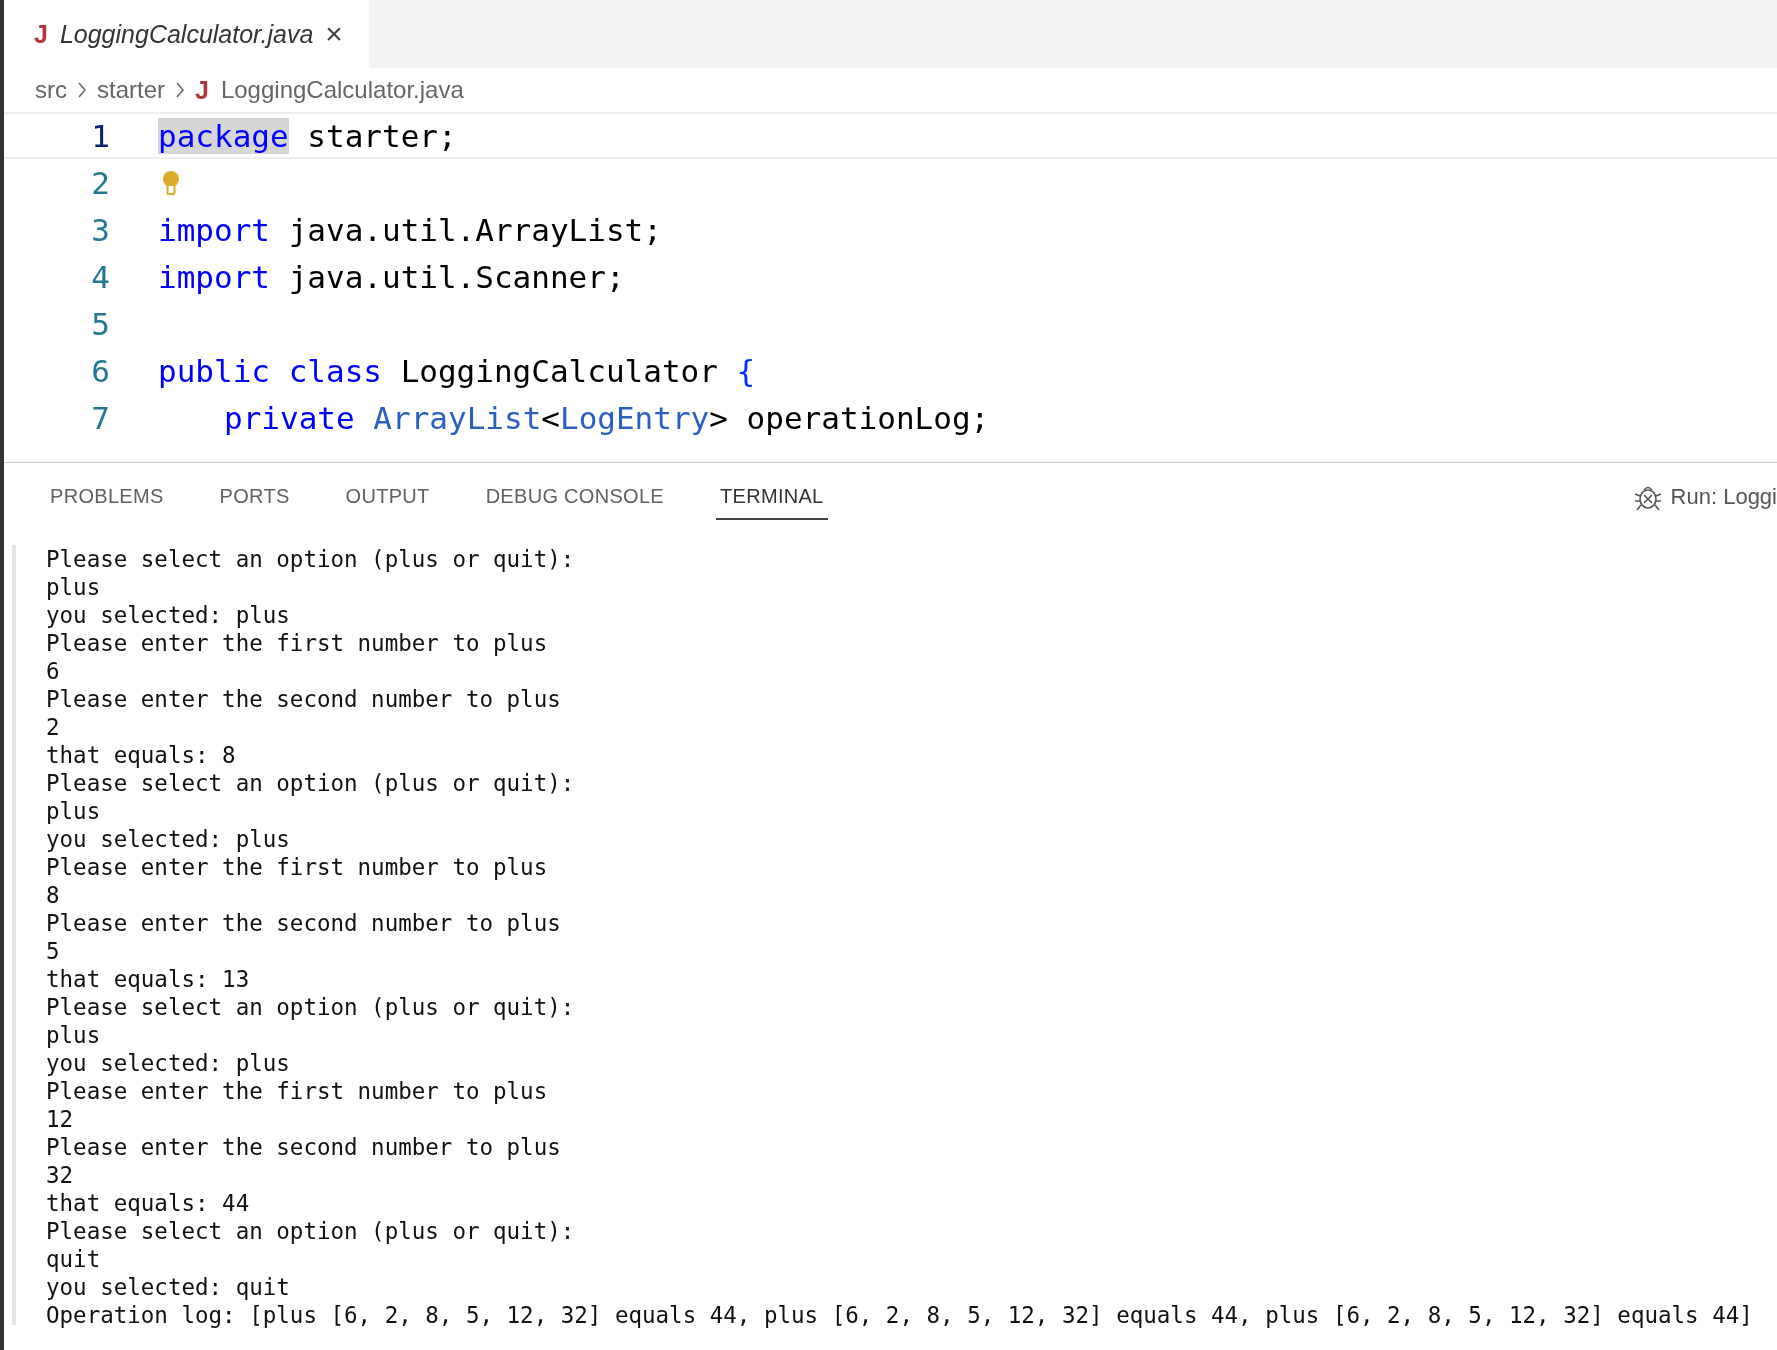 This screenshot has width=1777, height=1350. Describe the element at coordinates (100, 135) in the screenshot. I see `line-number: 1` at that location.